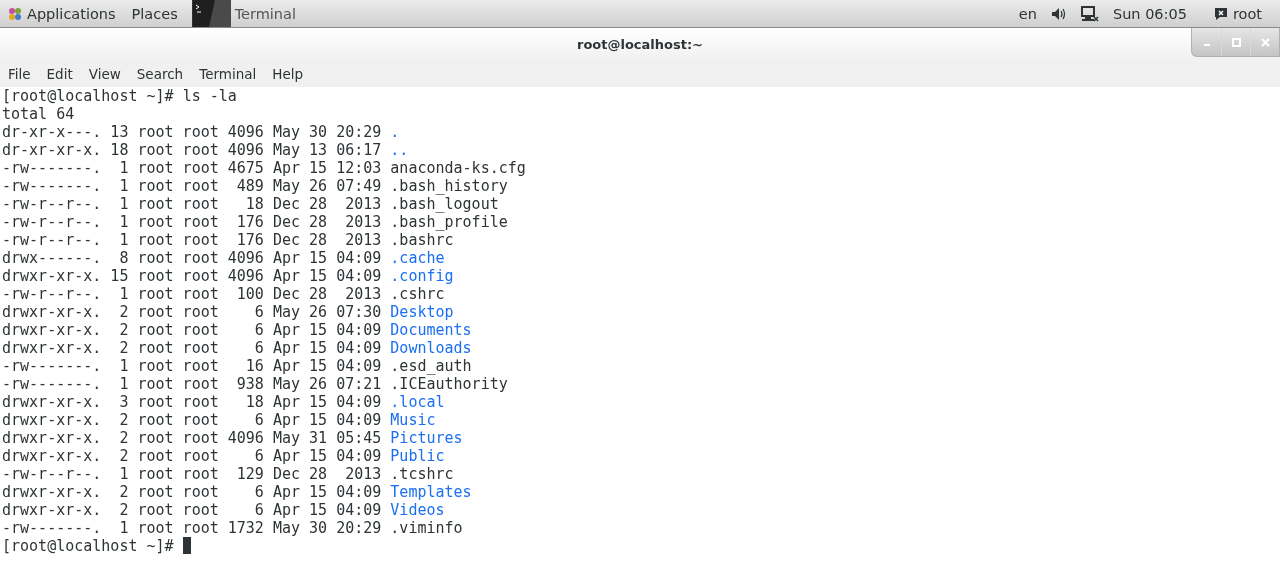 The height and width of the screenshot is (571, 1280). What do you see at coordinates (422, 474) in the screenshot?
I see `file-name: .tcshrc` at bounding box center [422, 474].